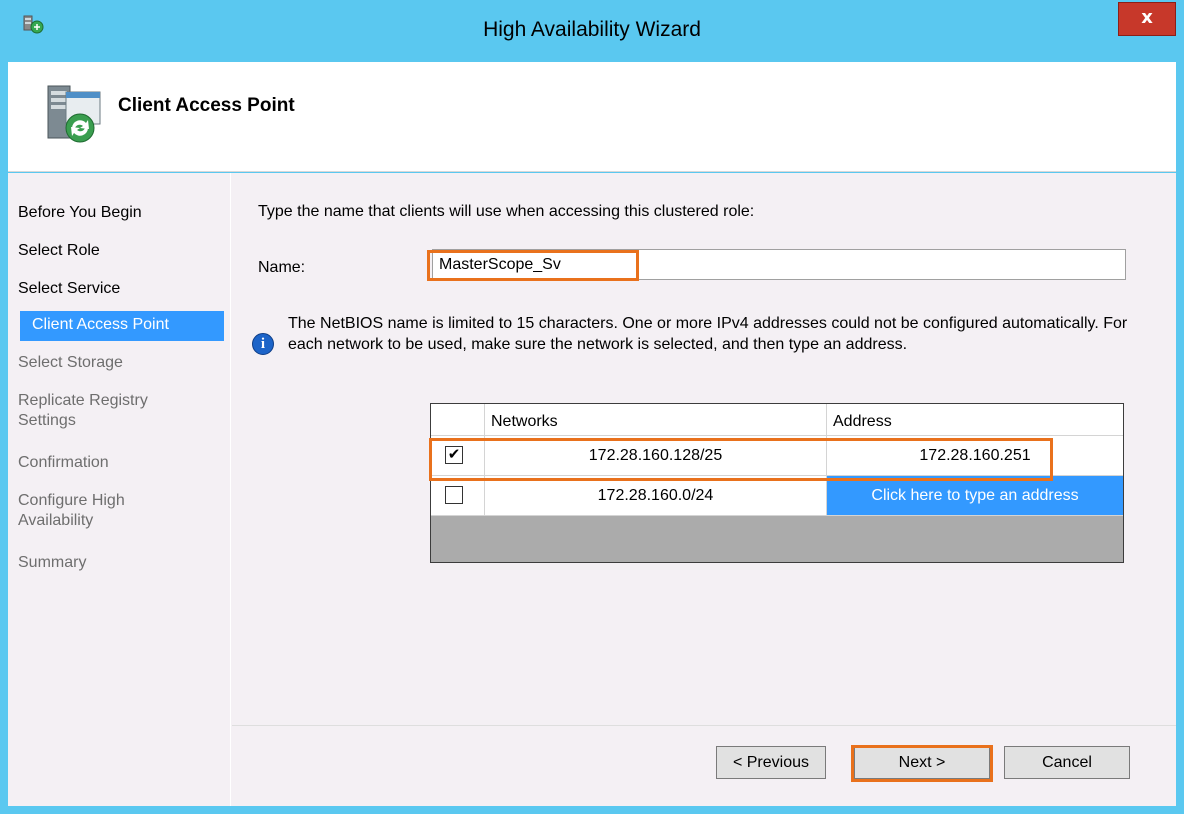 Image resolution: width=1184 pixels, height=814 pixels. I want to click on grid-header-row: Networks Address, so click(777, 420).